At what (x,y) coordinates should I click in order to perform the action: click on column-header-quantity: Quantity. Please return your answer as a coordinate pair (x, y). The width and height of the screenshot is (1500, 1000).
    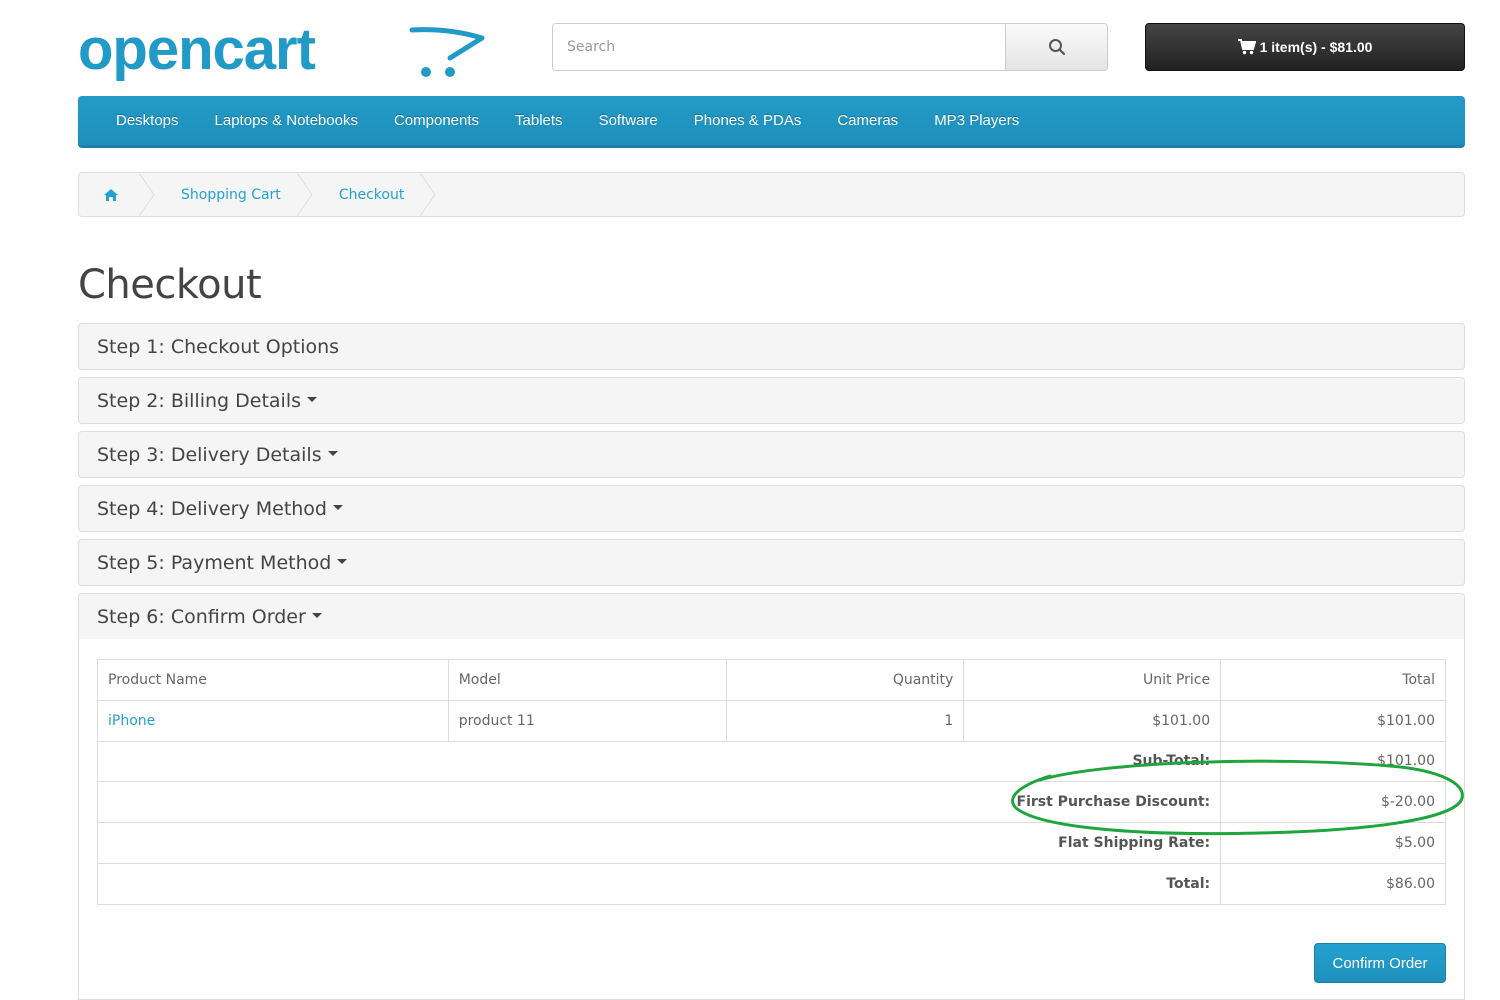
    Looking at the image, I should click on (845, 680).